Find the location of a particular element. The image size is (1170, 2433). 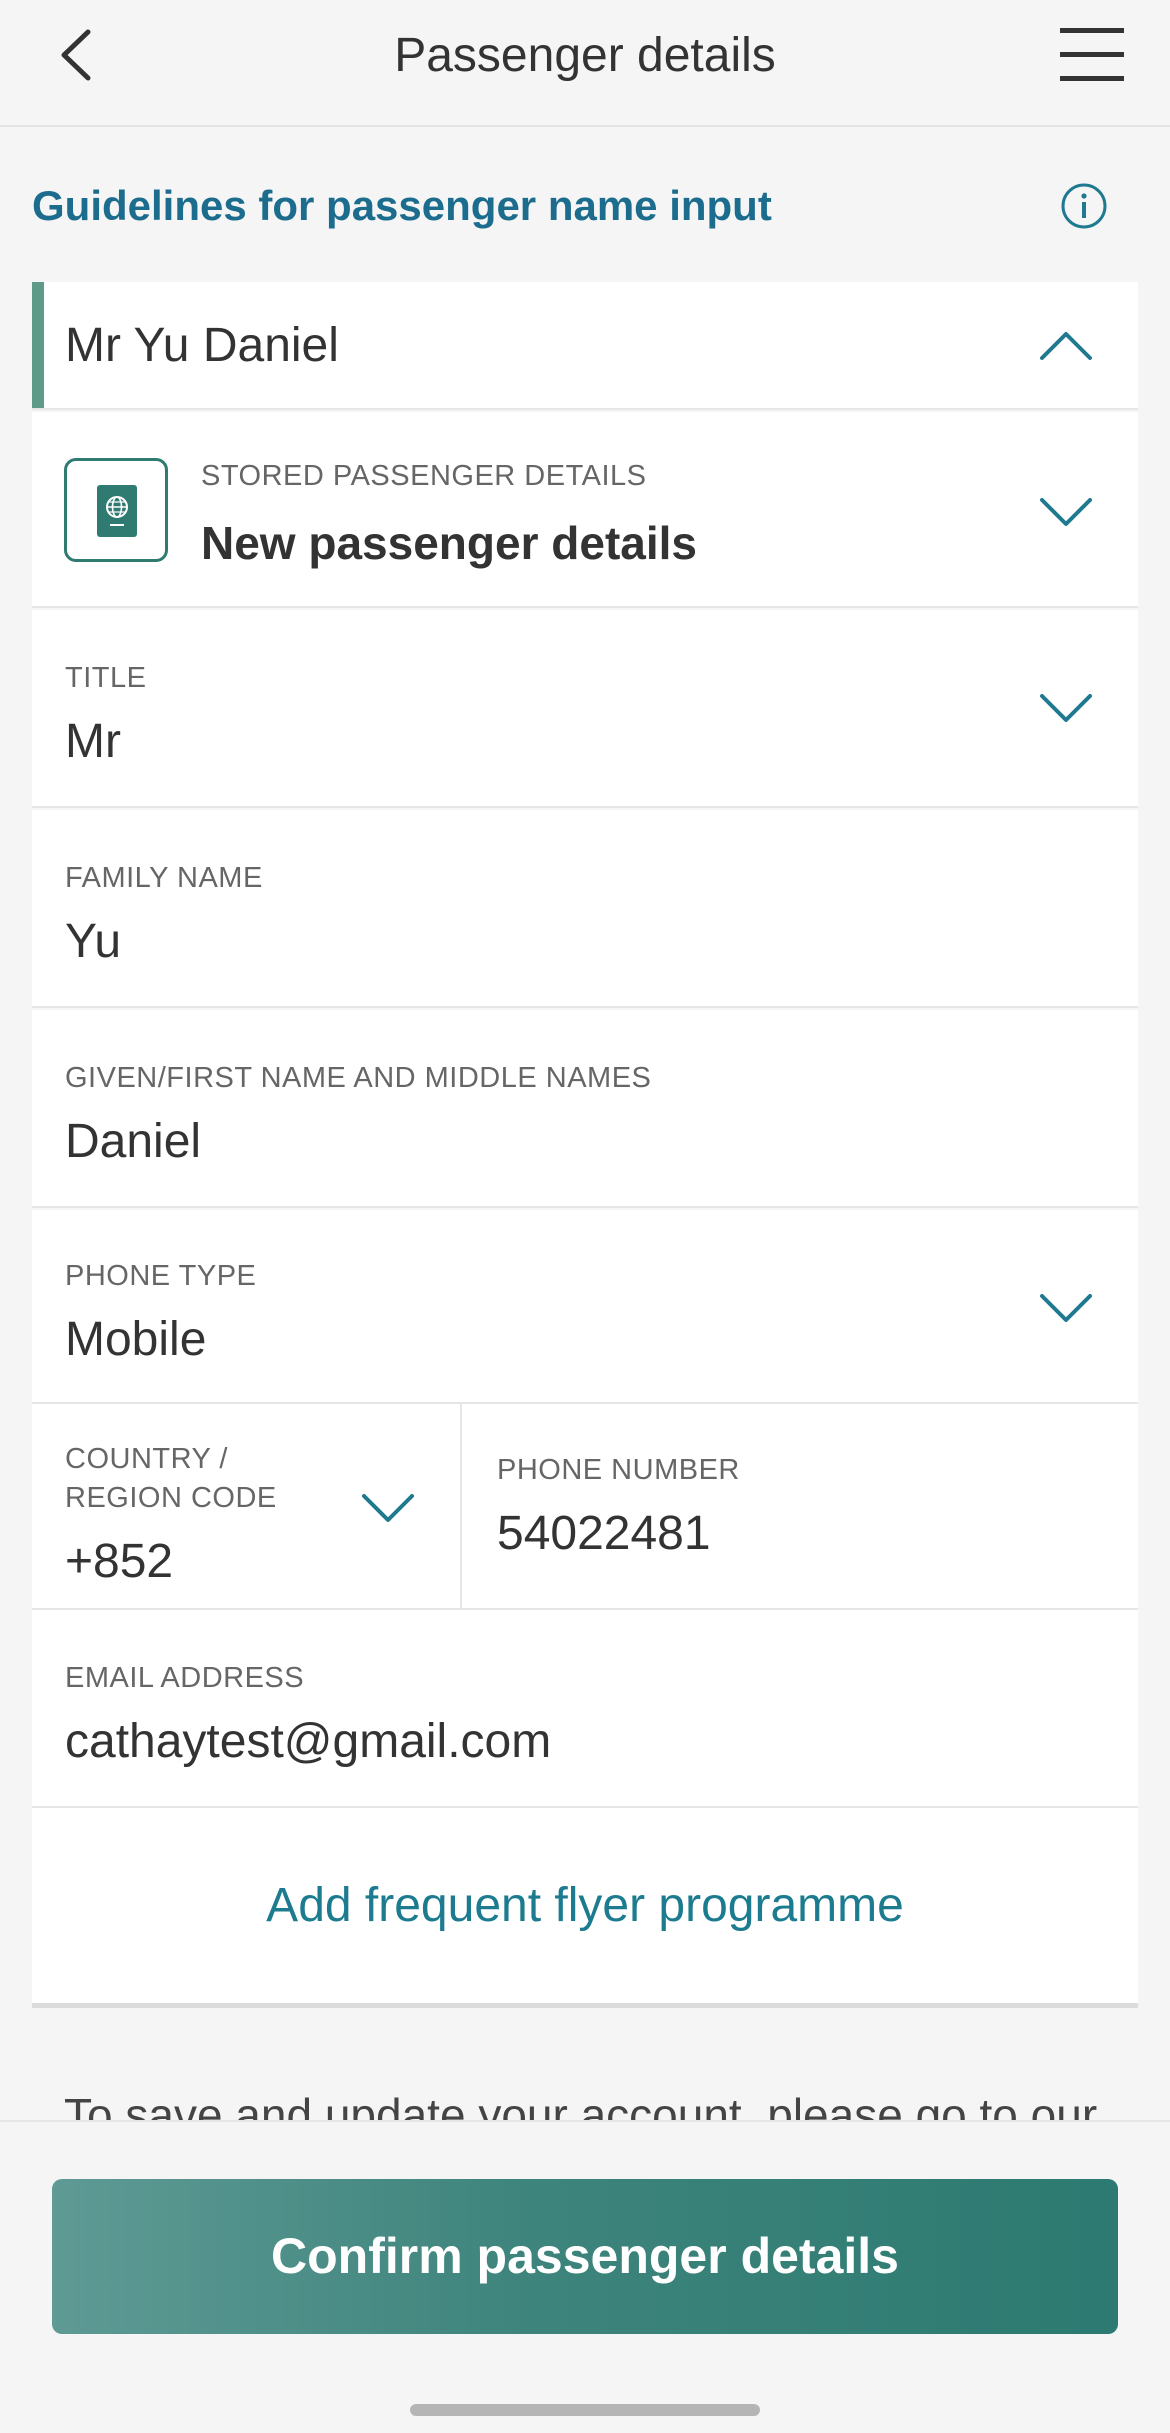

menu-button is located at coordinates (1092, 54).